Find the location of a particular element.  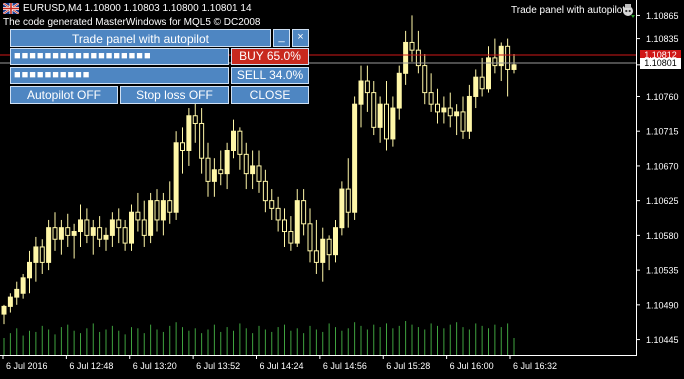

time-tick-label: 6 Jul 16:00 is located at coordinates (472, 366).